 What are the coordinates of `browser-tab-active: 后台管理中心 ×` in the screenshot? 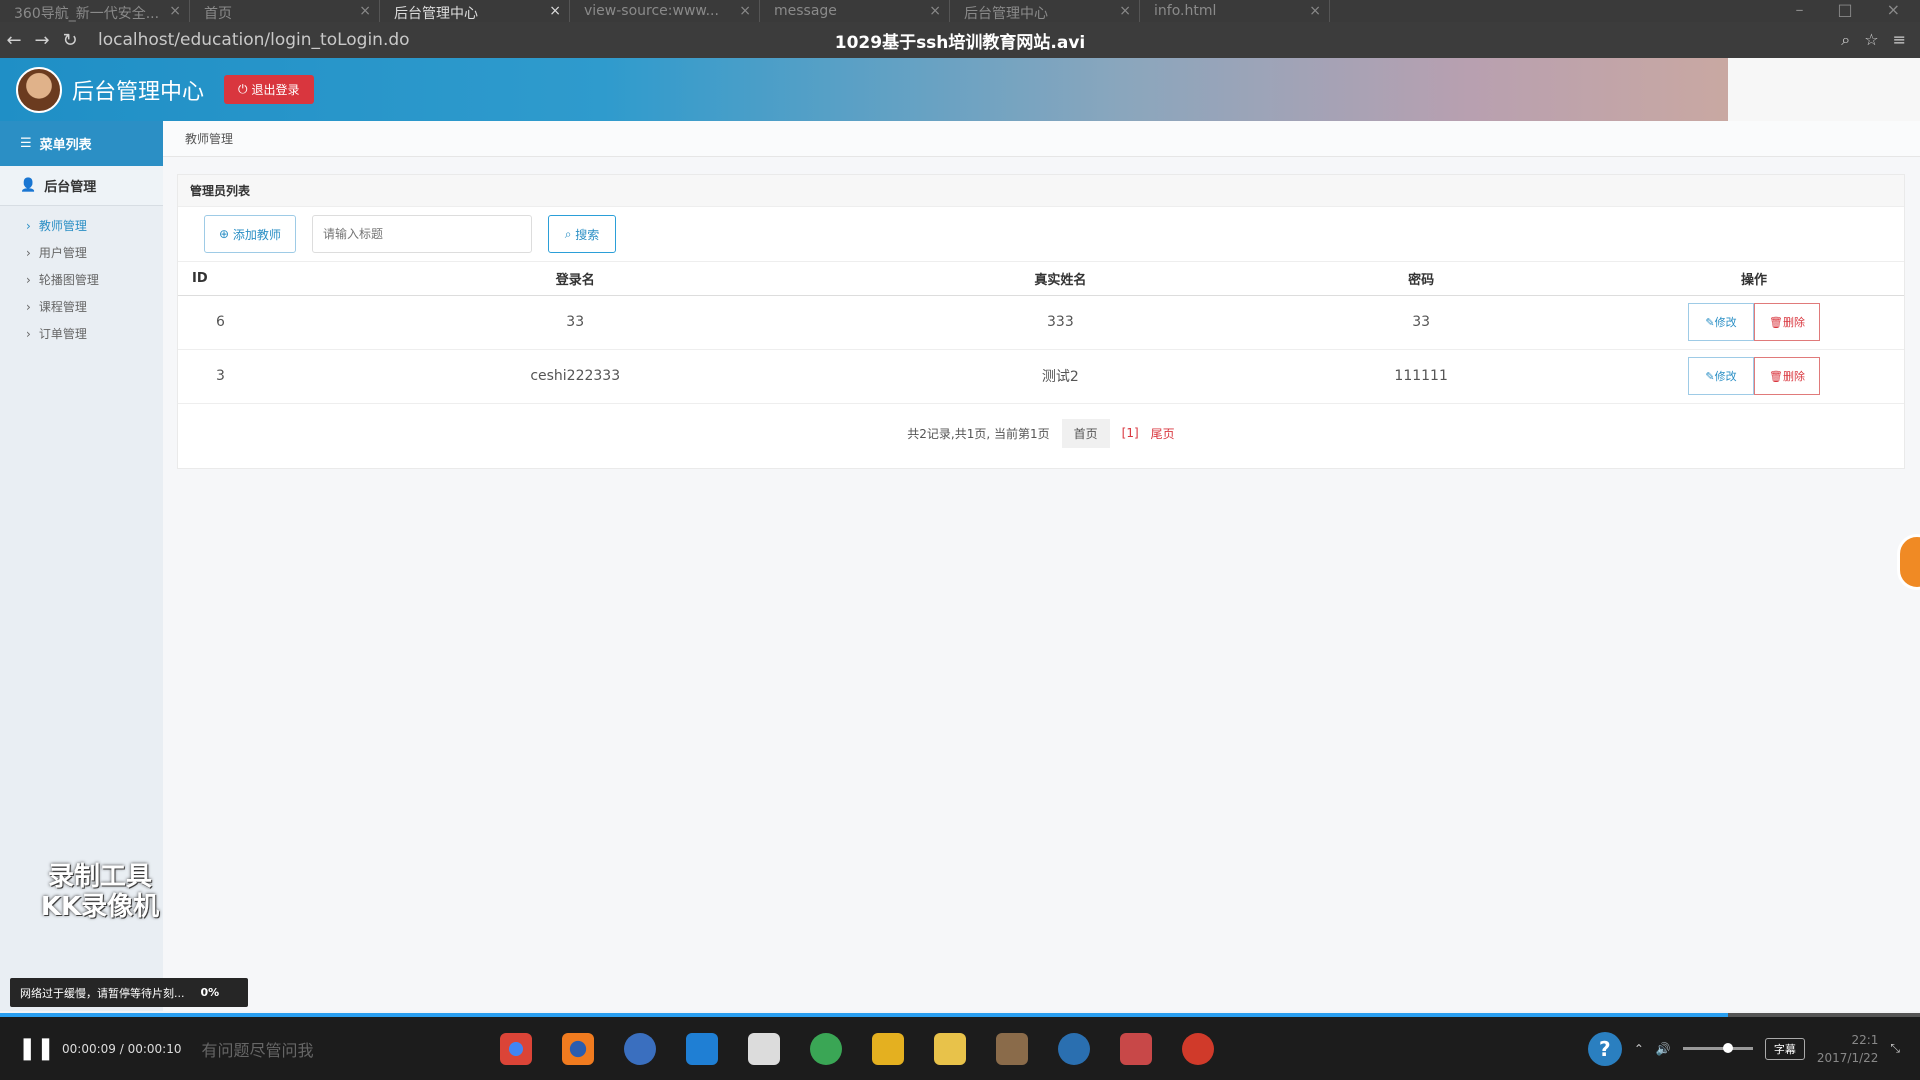 It's located at (475, 11).